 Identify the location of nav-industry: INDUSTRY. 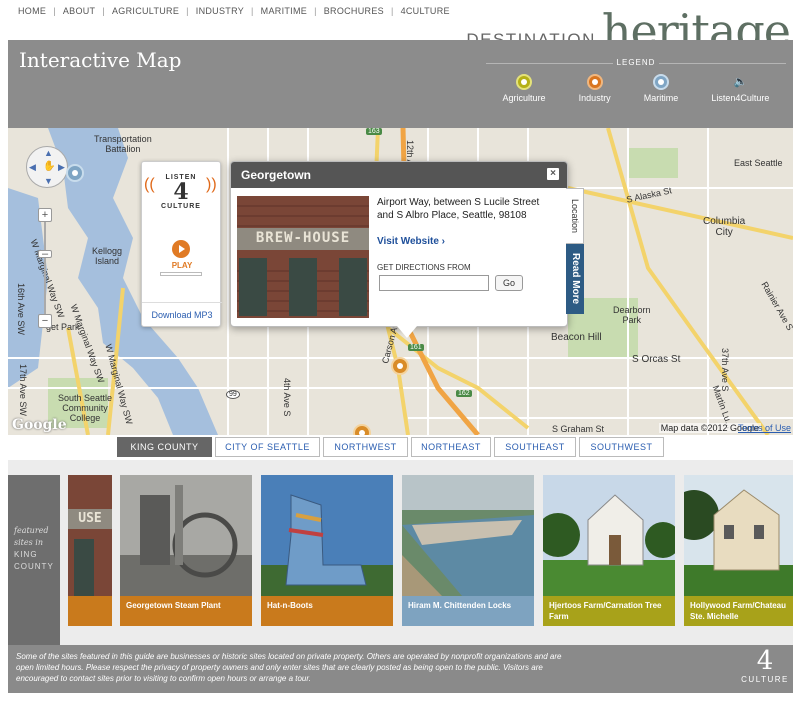
(220, 11).